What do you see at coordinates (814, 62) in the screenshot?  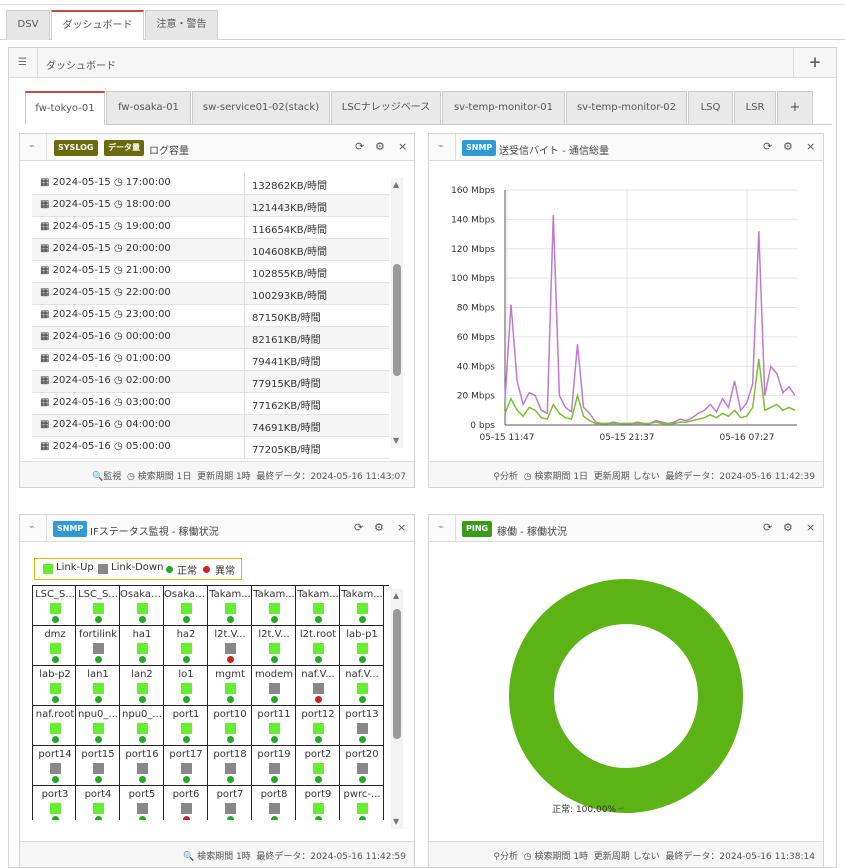 I see `add-dashboard-button: +` at bounding box center [814, 62].